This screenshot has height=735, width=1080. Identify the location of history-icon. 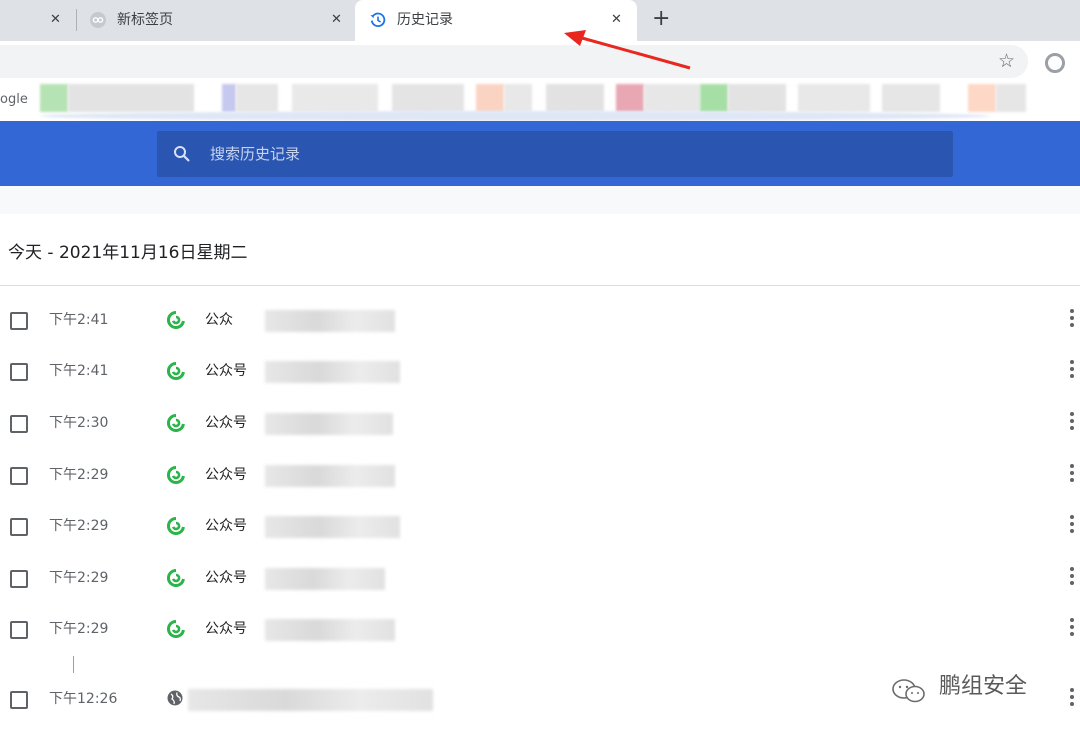
(378, 20).